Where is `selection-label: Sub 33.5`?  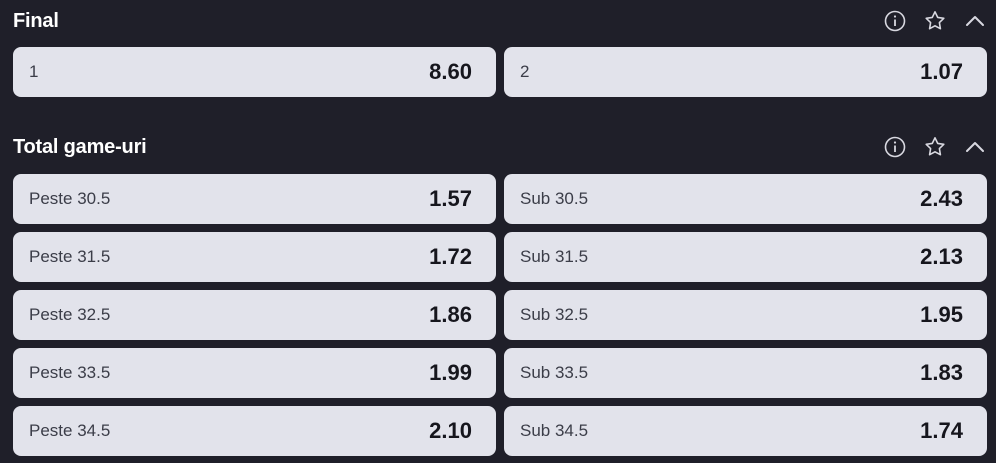 selection-label: Sub 33.5 is located at coordinates (554, 372).